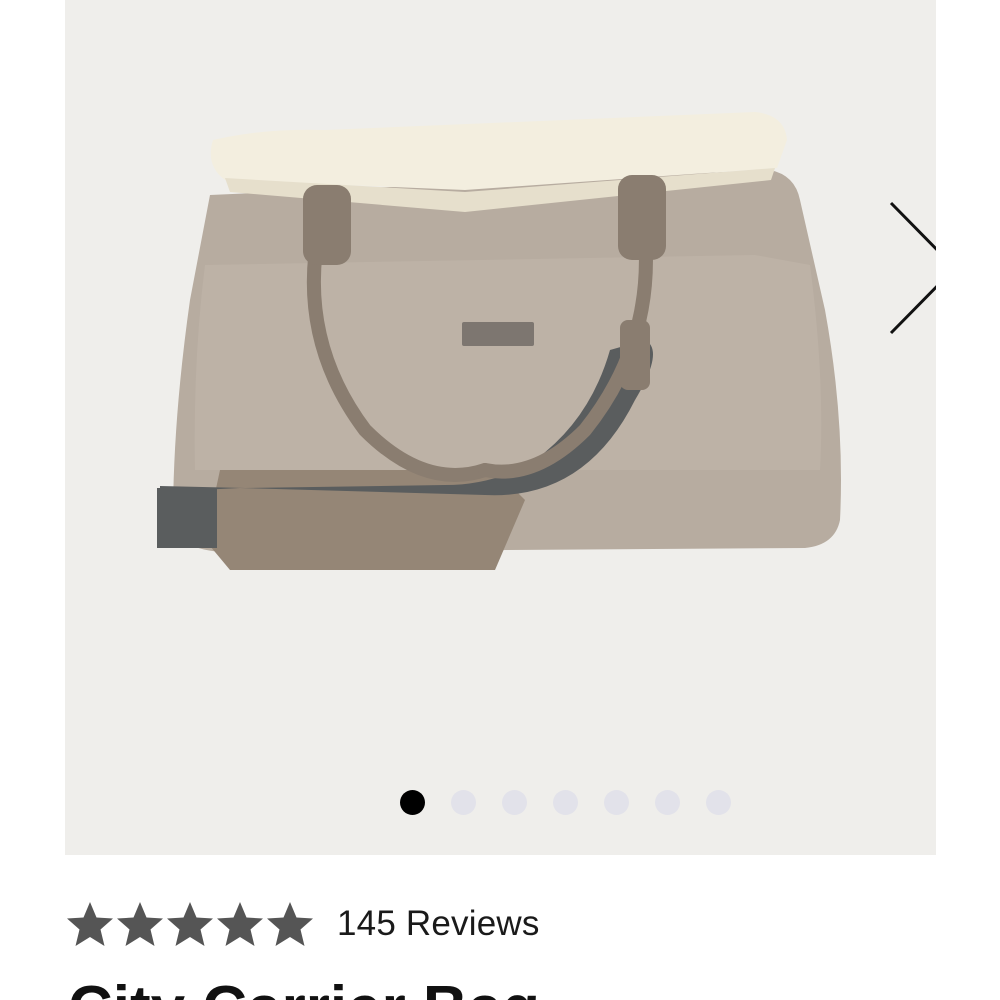 The image size is (1000, 1000). I want to click on reviews-link: 145 Reviews, so click(438, 924).